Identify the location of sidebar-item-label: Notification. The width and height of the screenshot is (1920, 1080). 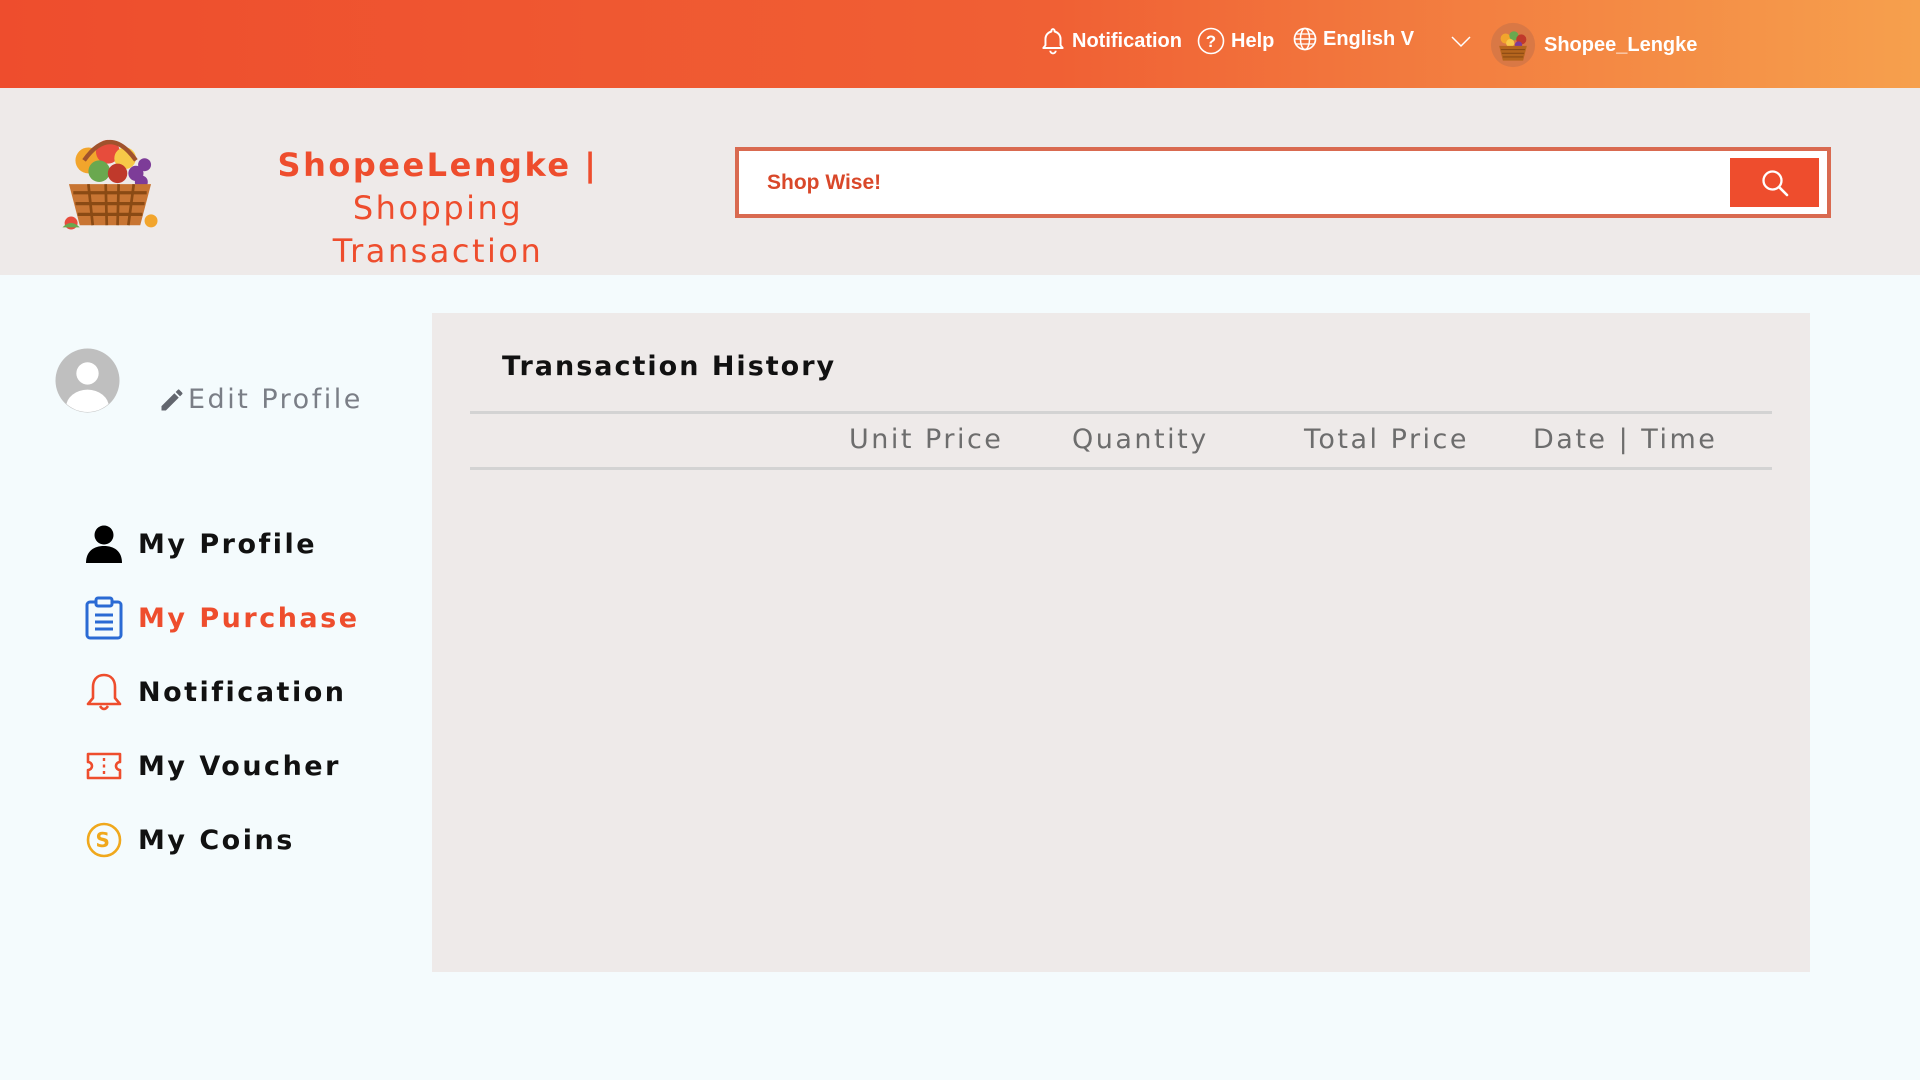
(242, 692).